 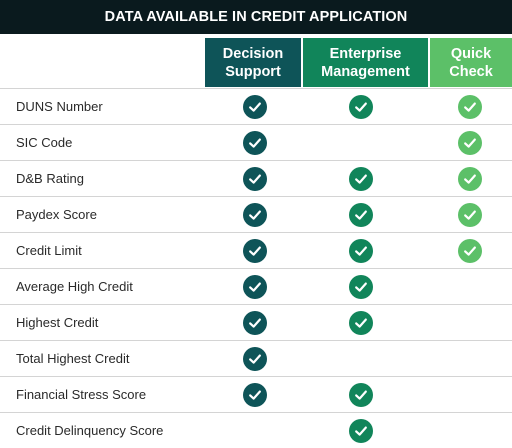 What do you see at coordinates (471, 62) in the screenshot?
I see `column-header-quick-check: Quick Check` at bounding box center [471, 62].